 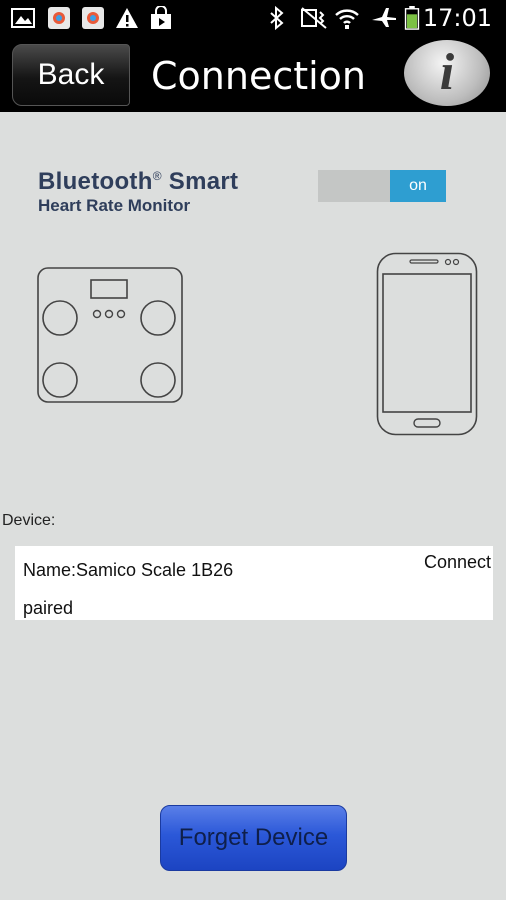 I want to click on forget-device-button: Forget Device, so click(x=253, y=838).